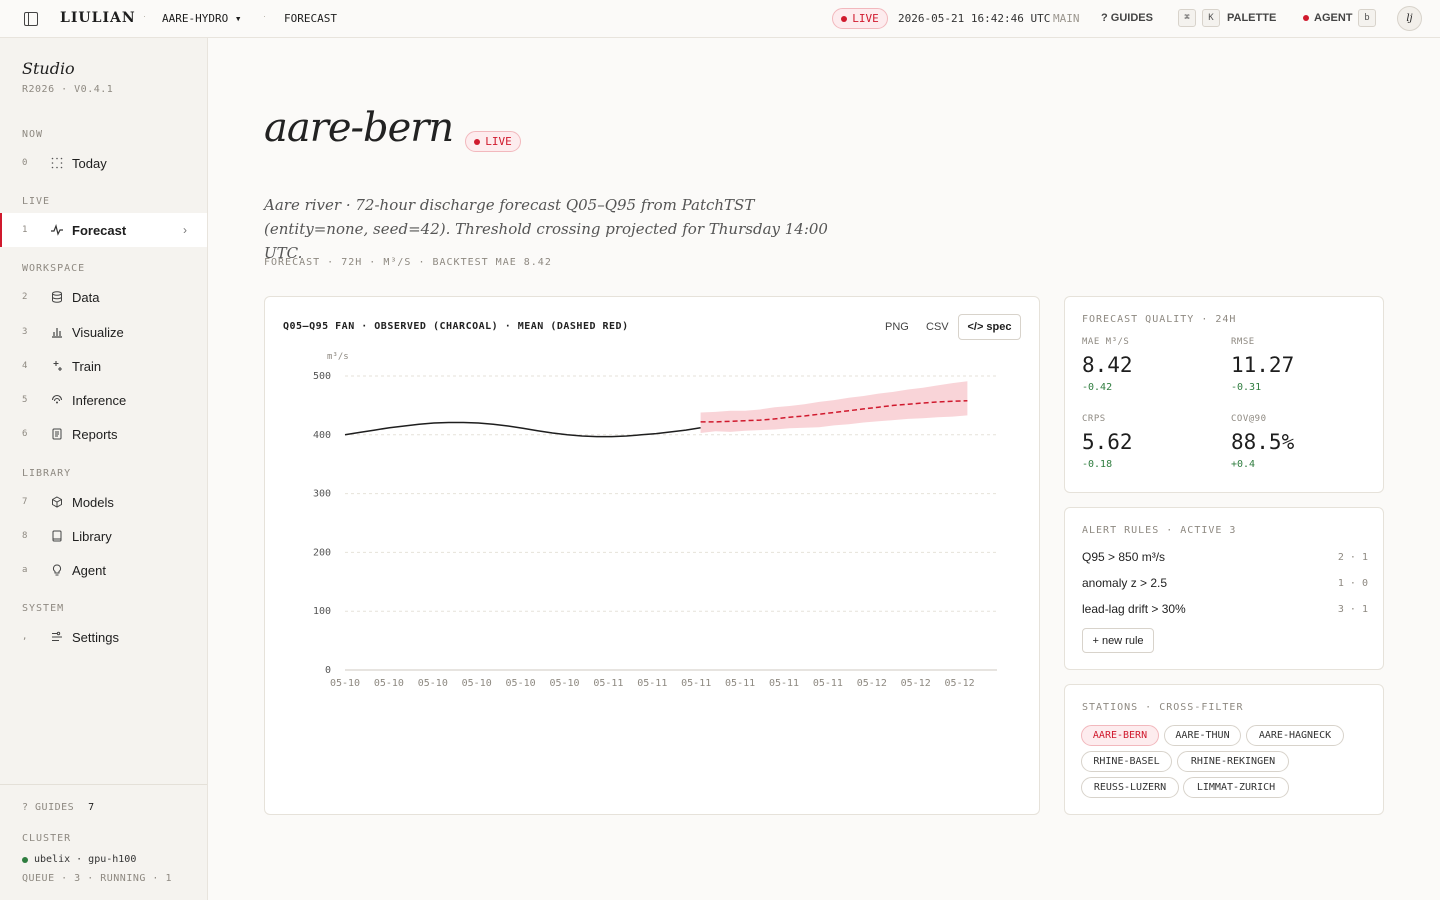 The image size is (1440, 900). I want to click on shortcut-key: 5, so click(25, 400).